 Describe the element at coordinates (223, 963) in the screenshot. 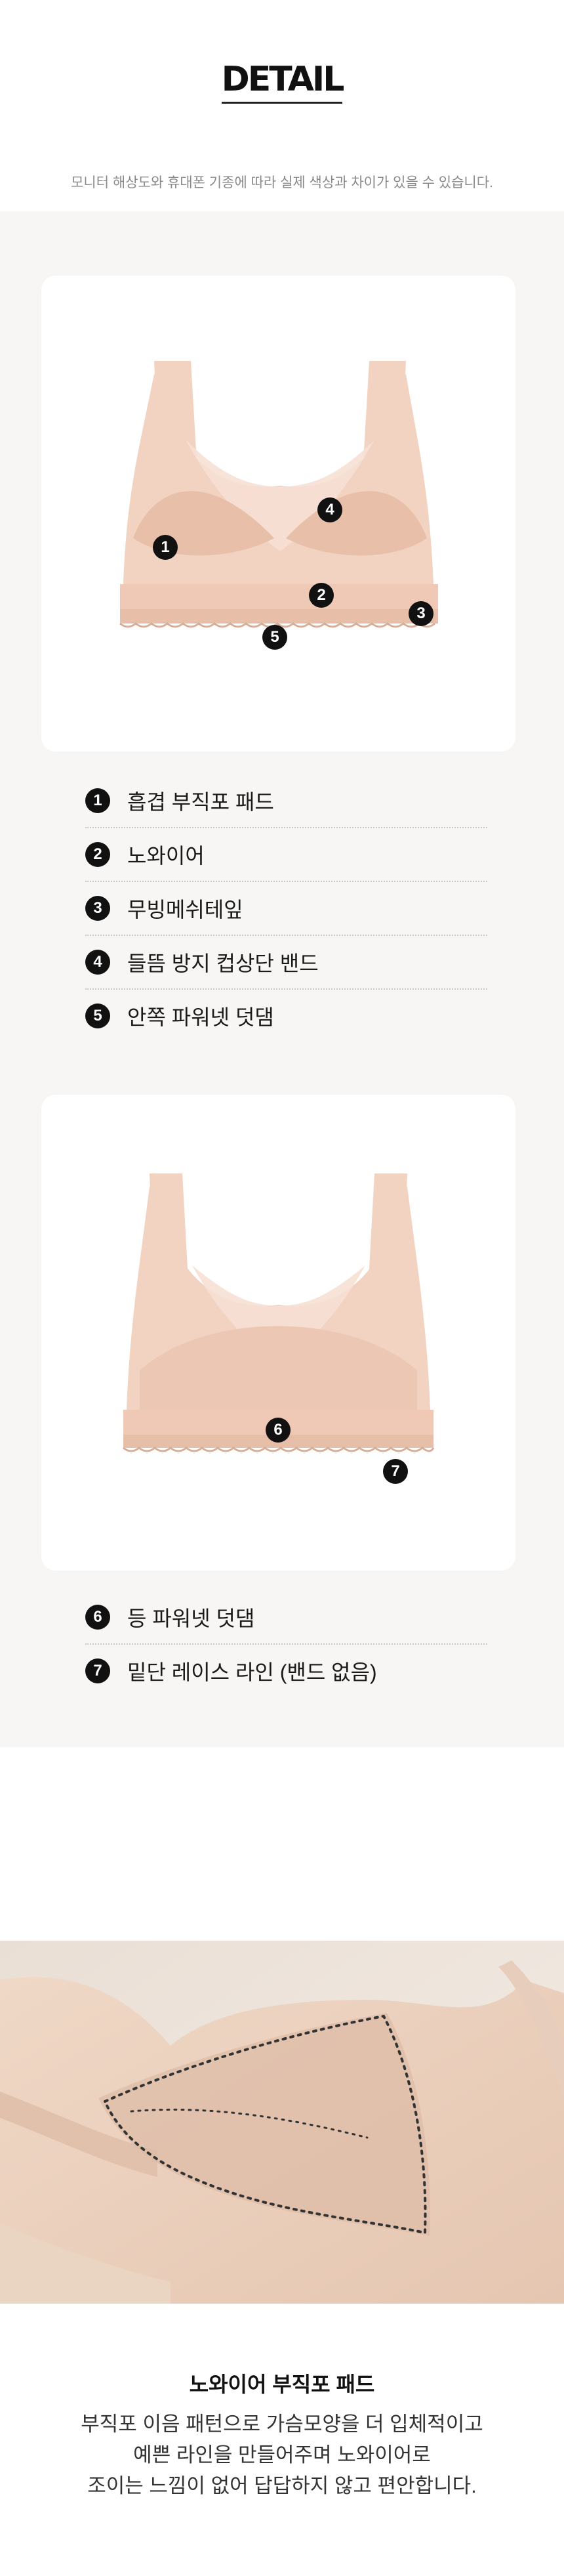

I see `legend-label: 들뜸 방지 컵상단 밴드` at that location.